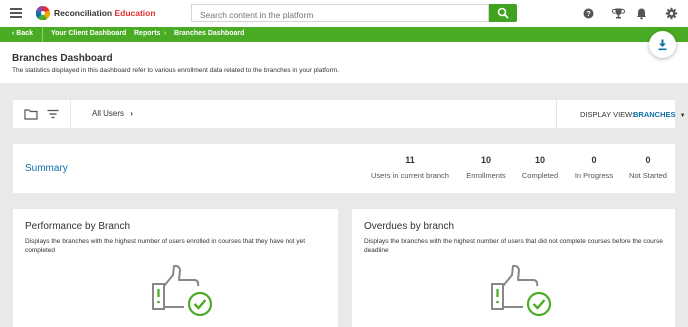 This screenshot has height=327, width=688. I want to click on search-input, so click(340, 15).